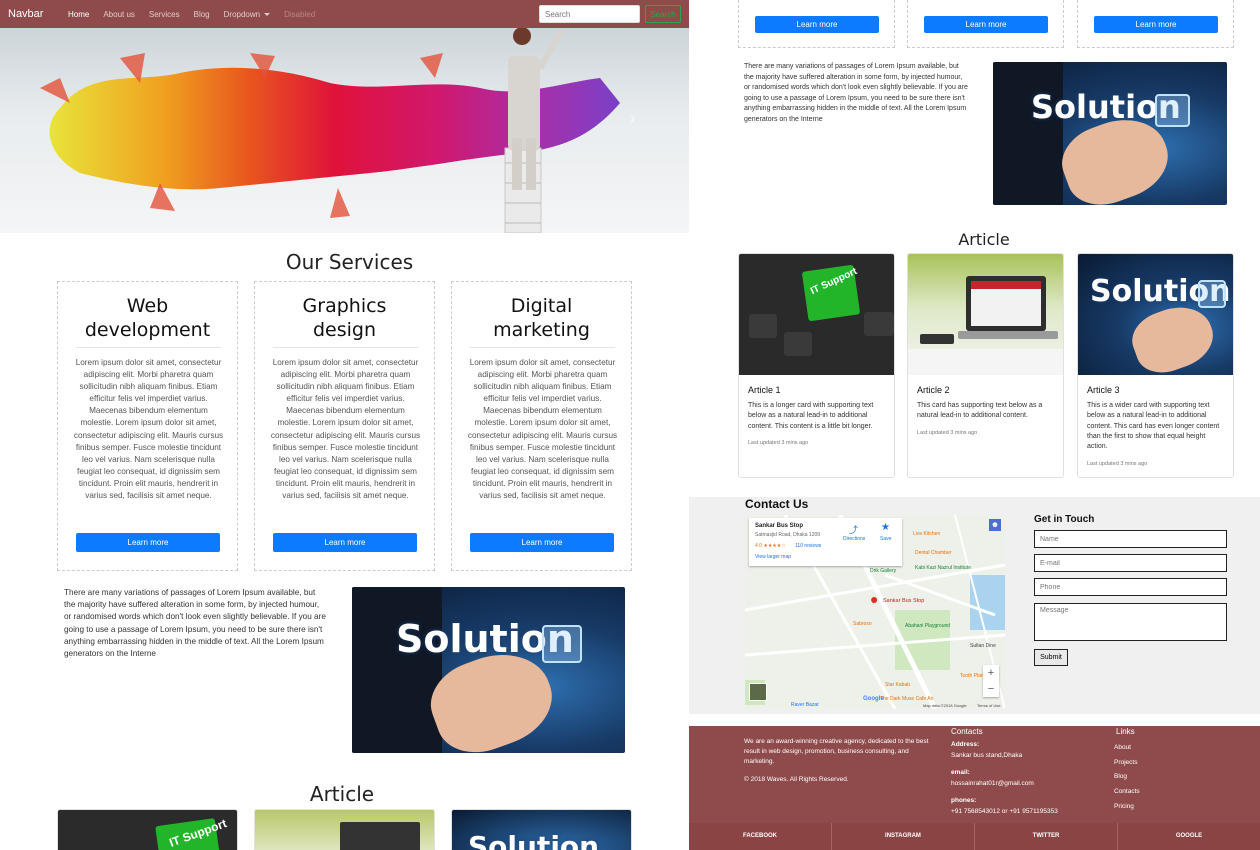 This screenshot has width=1260, height=850. I want to click on article-image, so click(985, 314).